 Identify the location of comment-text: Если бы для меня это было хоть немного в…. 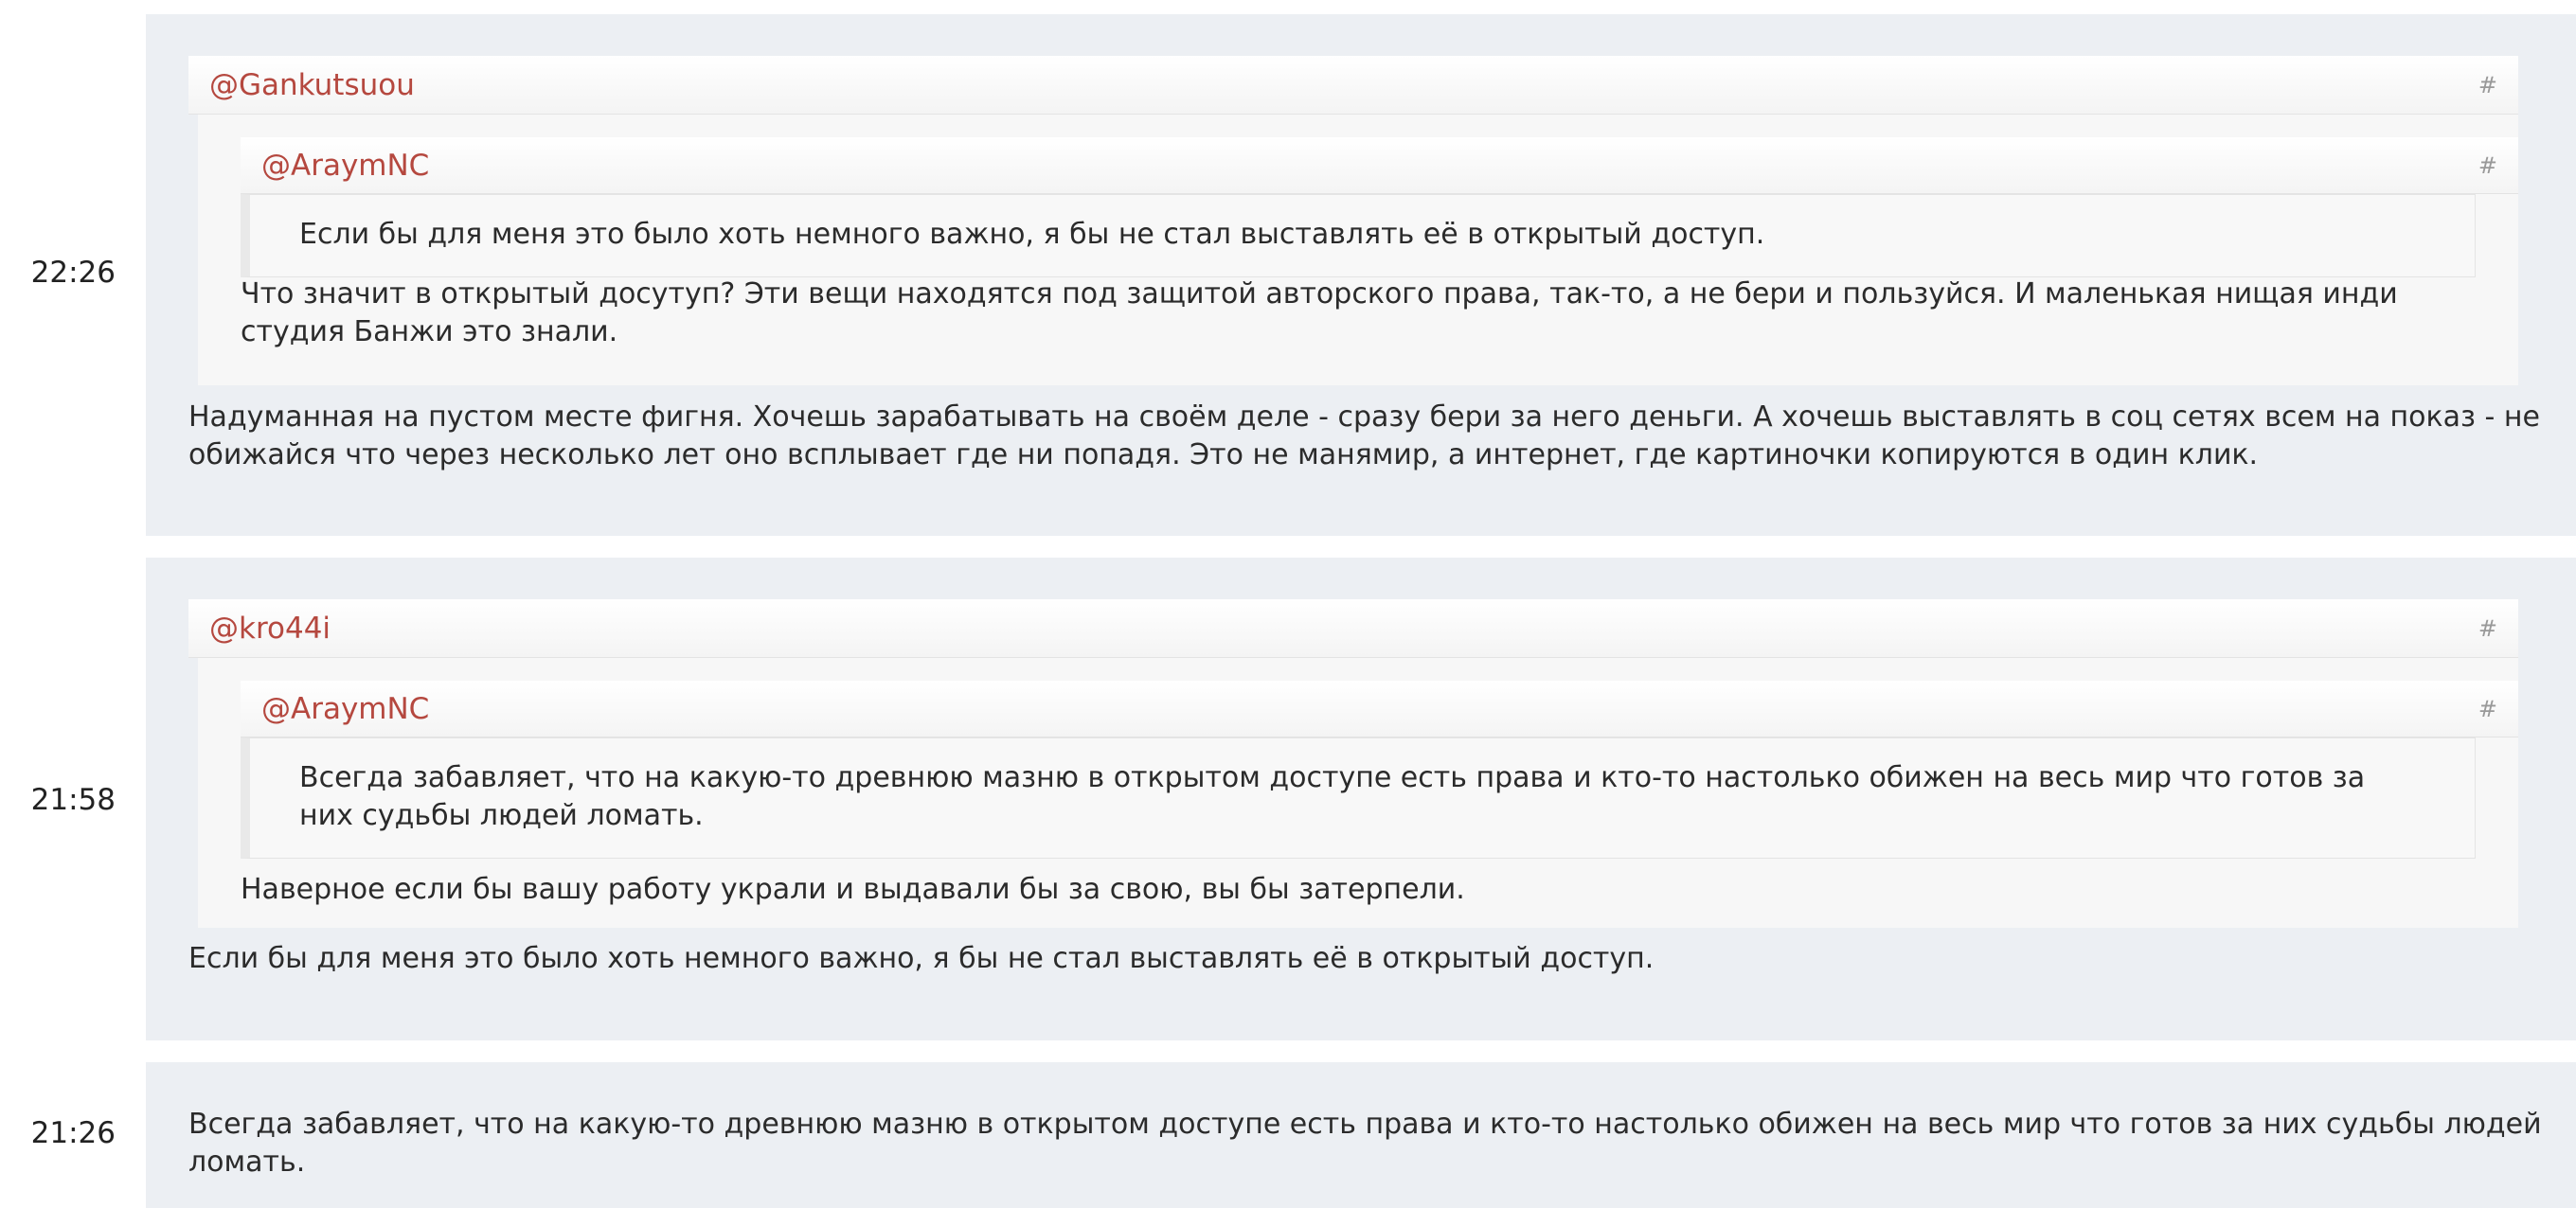
(921, 958).